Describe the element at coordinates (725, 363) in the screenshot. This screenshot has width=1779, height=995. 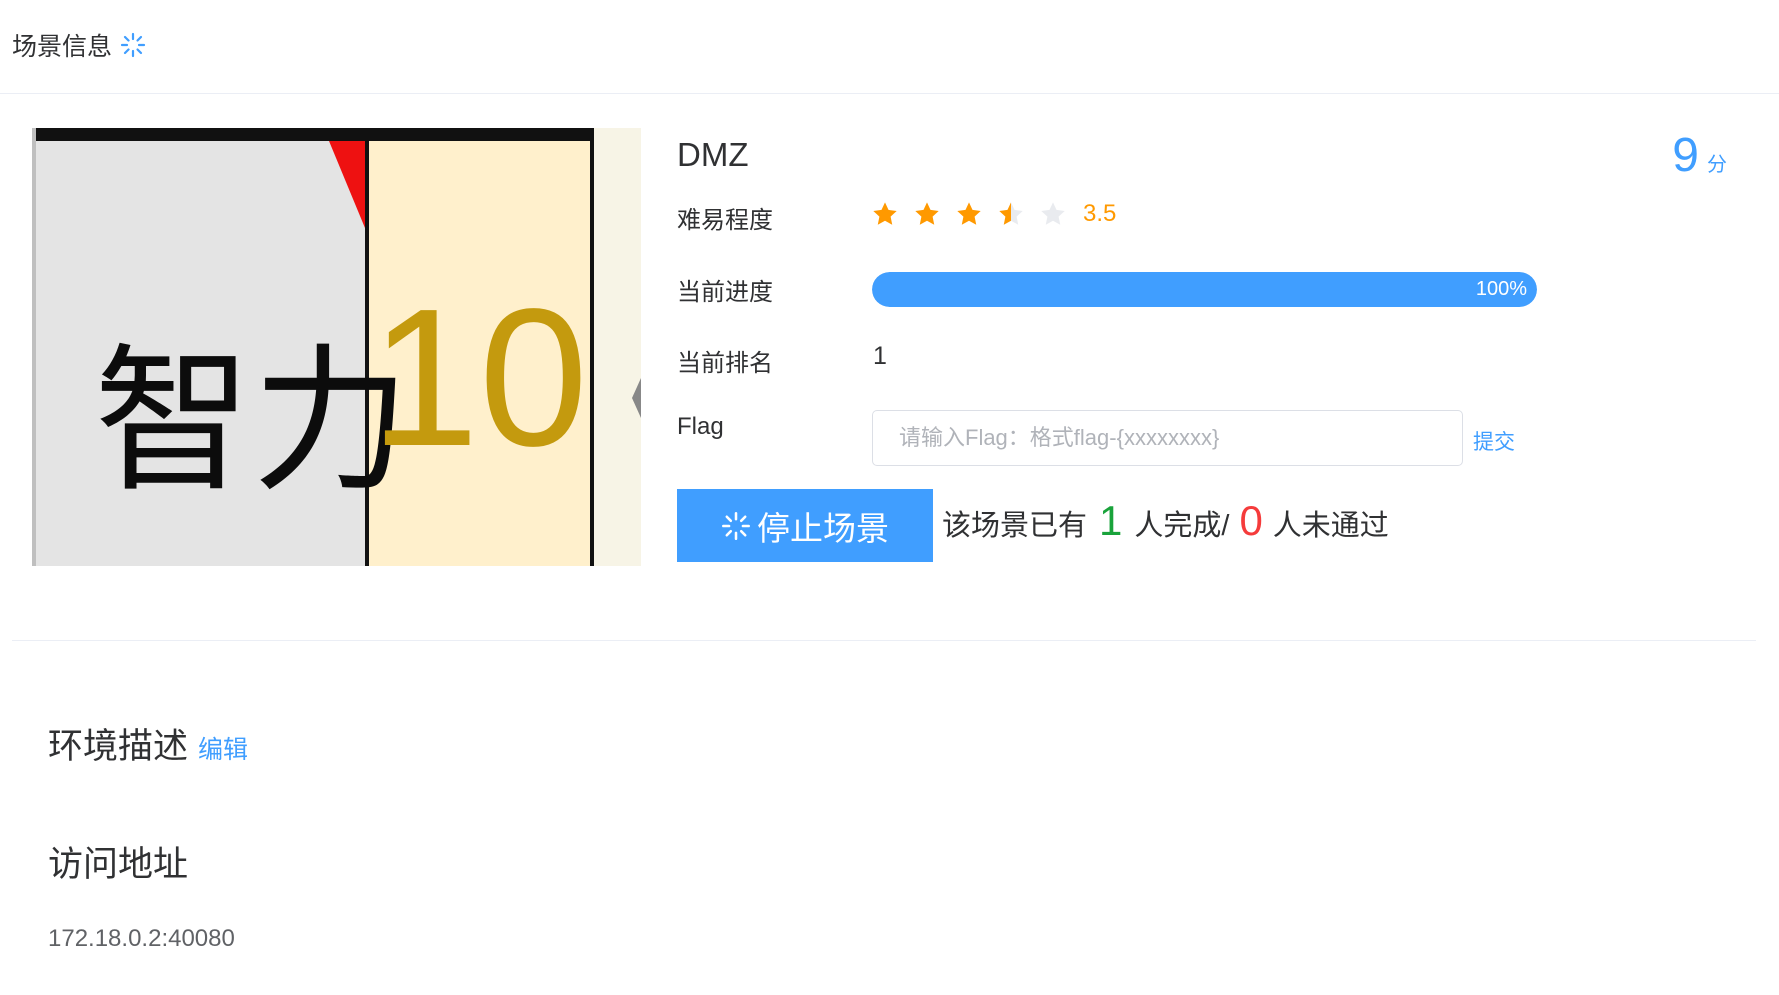
I see `rank-label: 当前排名` at that location.